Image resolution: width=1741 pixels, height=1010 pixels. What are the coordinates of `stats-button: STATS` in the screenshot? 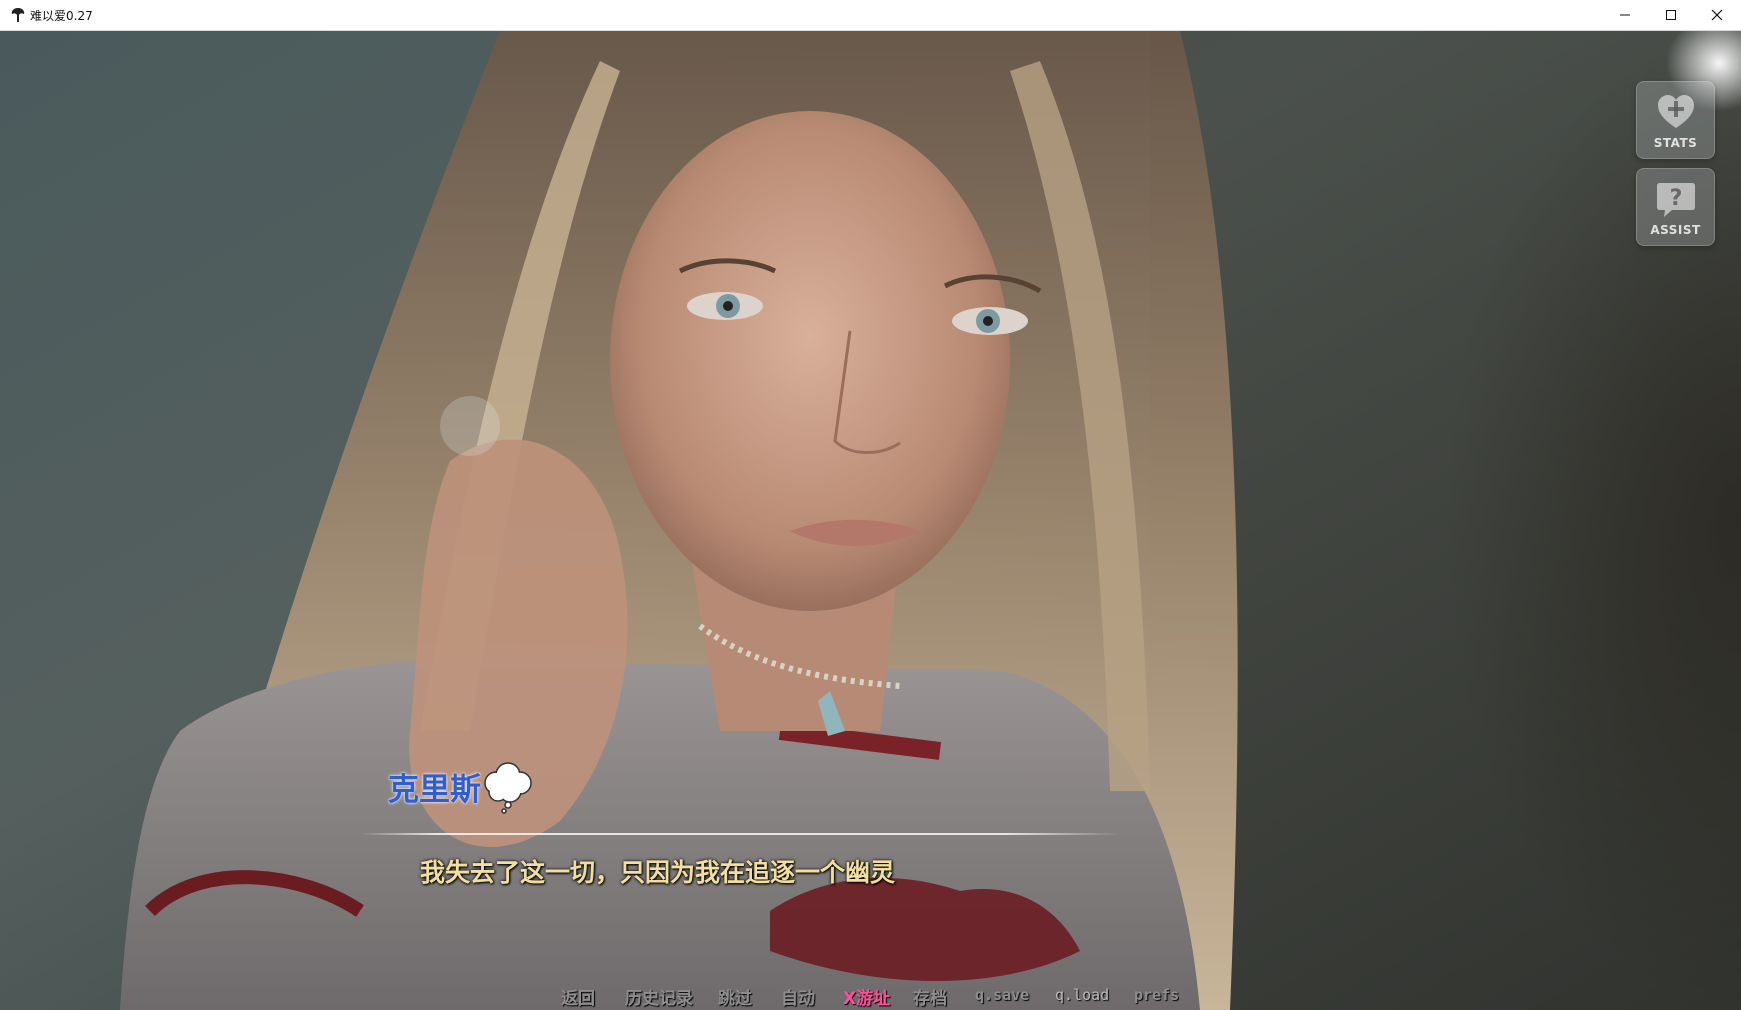 It's located at (1675, 120).